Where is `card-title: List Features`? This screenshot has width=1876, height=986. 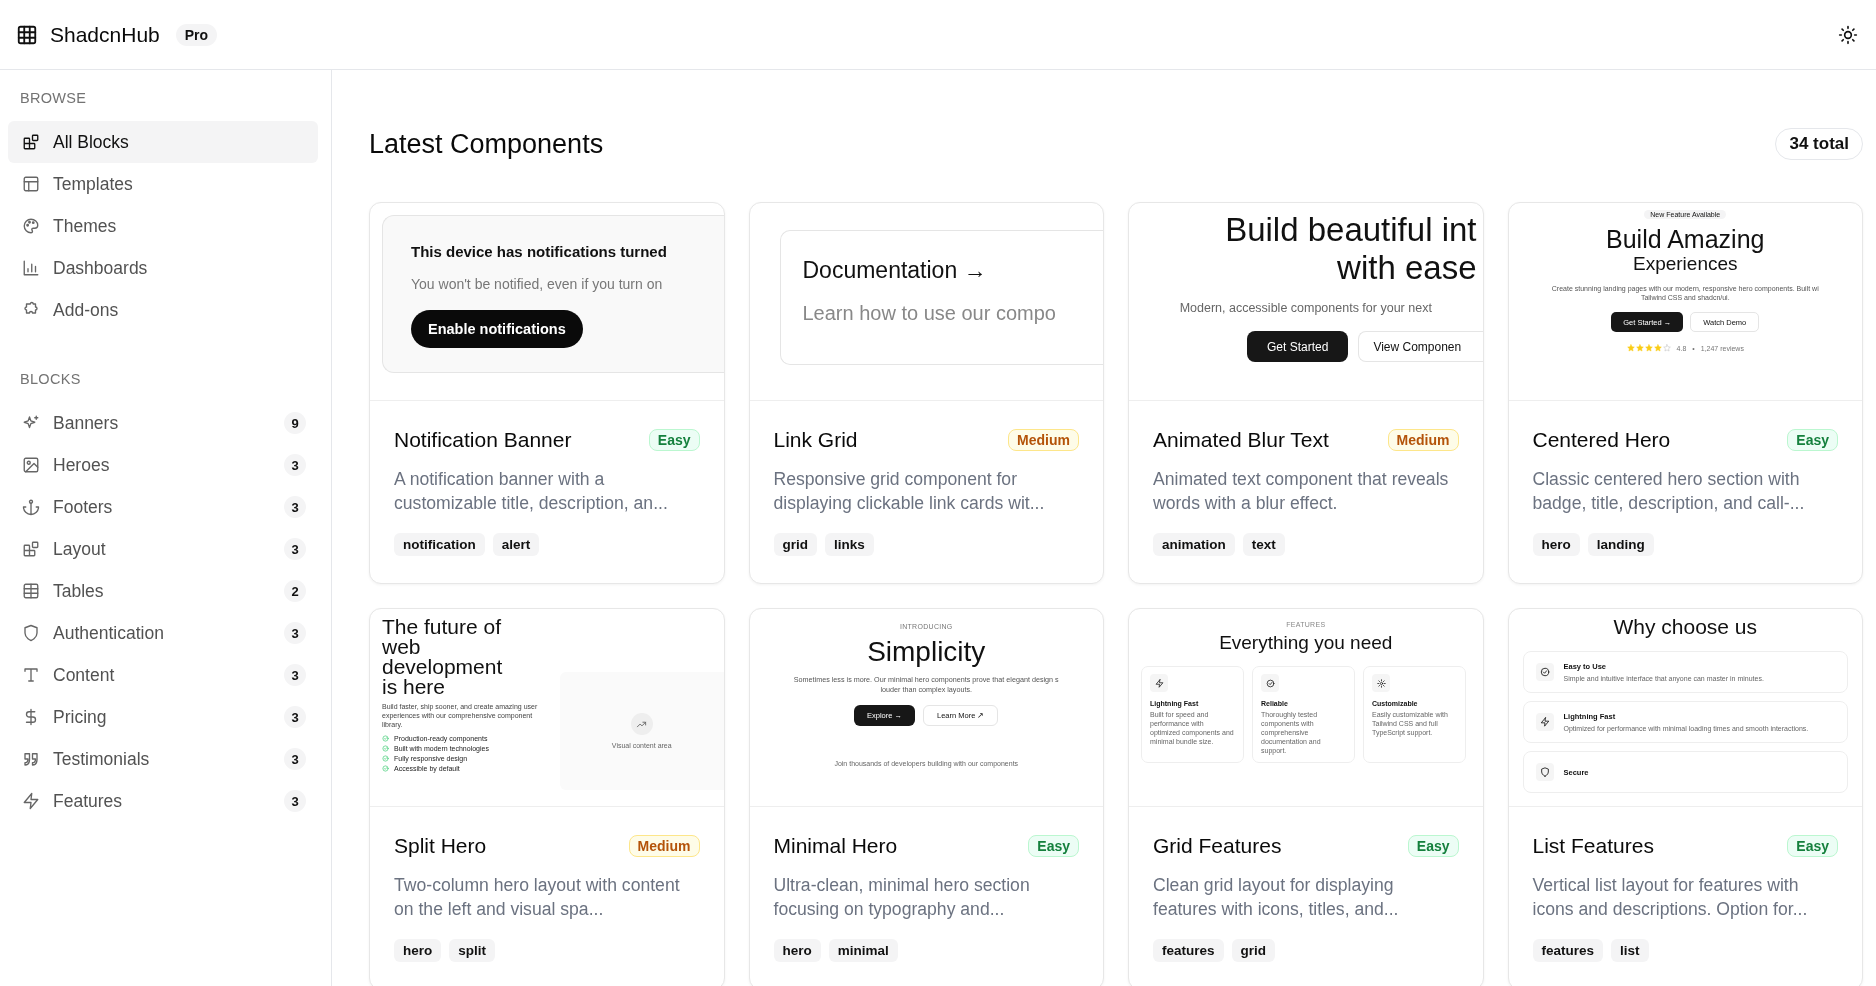
card-title: List Features is located at coordinates (1593, 846).